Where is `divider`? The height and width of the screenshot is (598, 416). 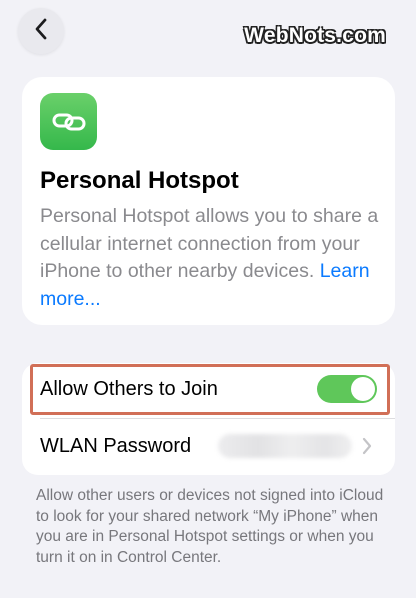
divider is located at coordinates (217, 418).